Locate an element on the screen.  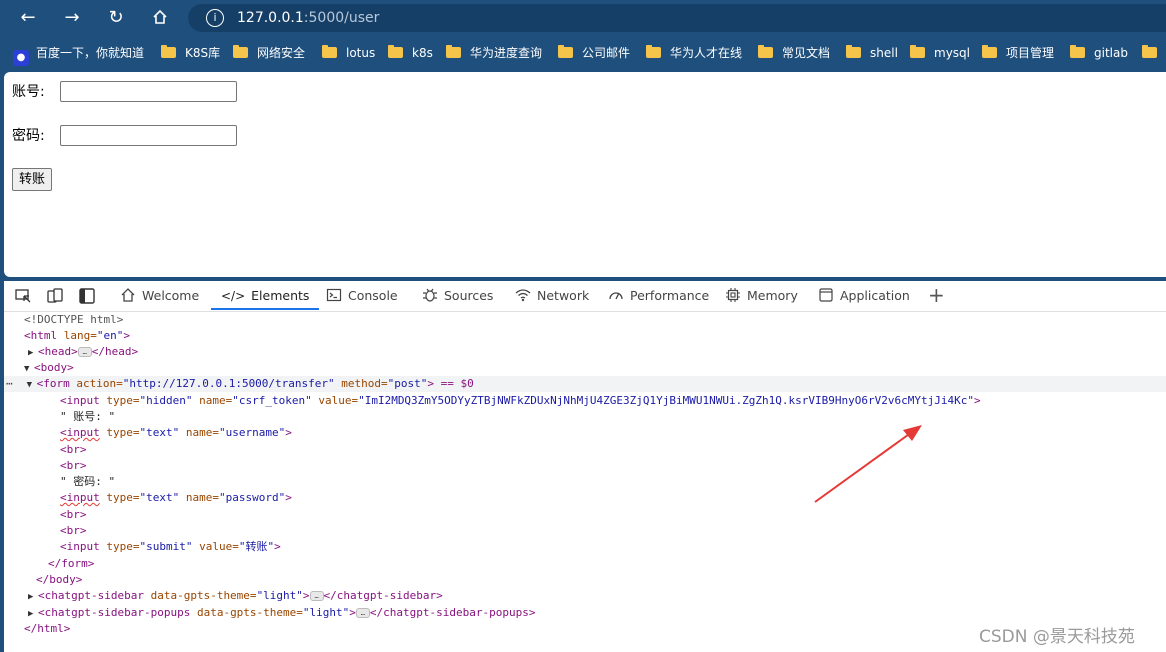
back-icon: ← is located at coordinates (28, 18).